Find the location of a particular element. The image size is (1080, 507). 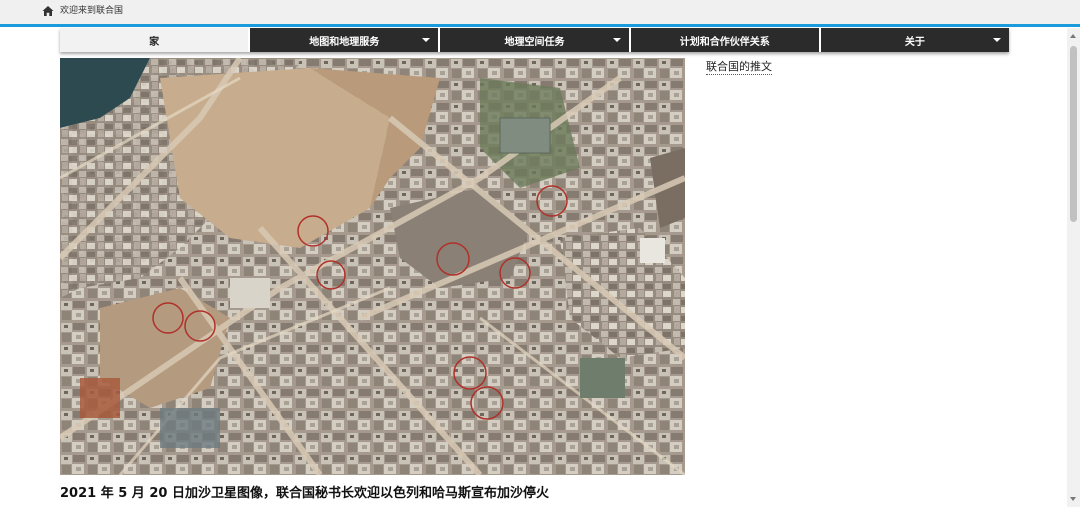

nav-item-geospatial-missions: 地理空间任务 is located at coordinates (534, 40).